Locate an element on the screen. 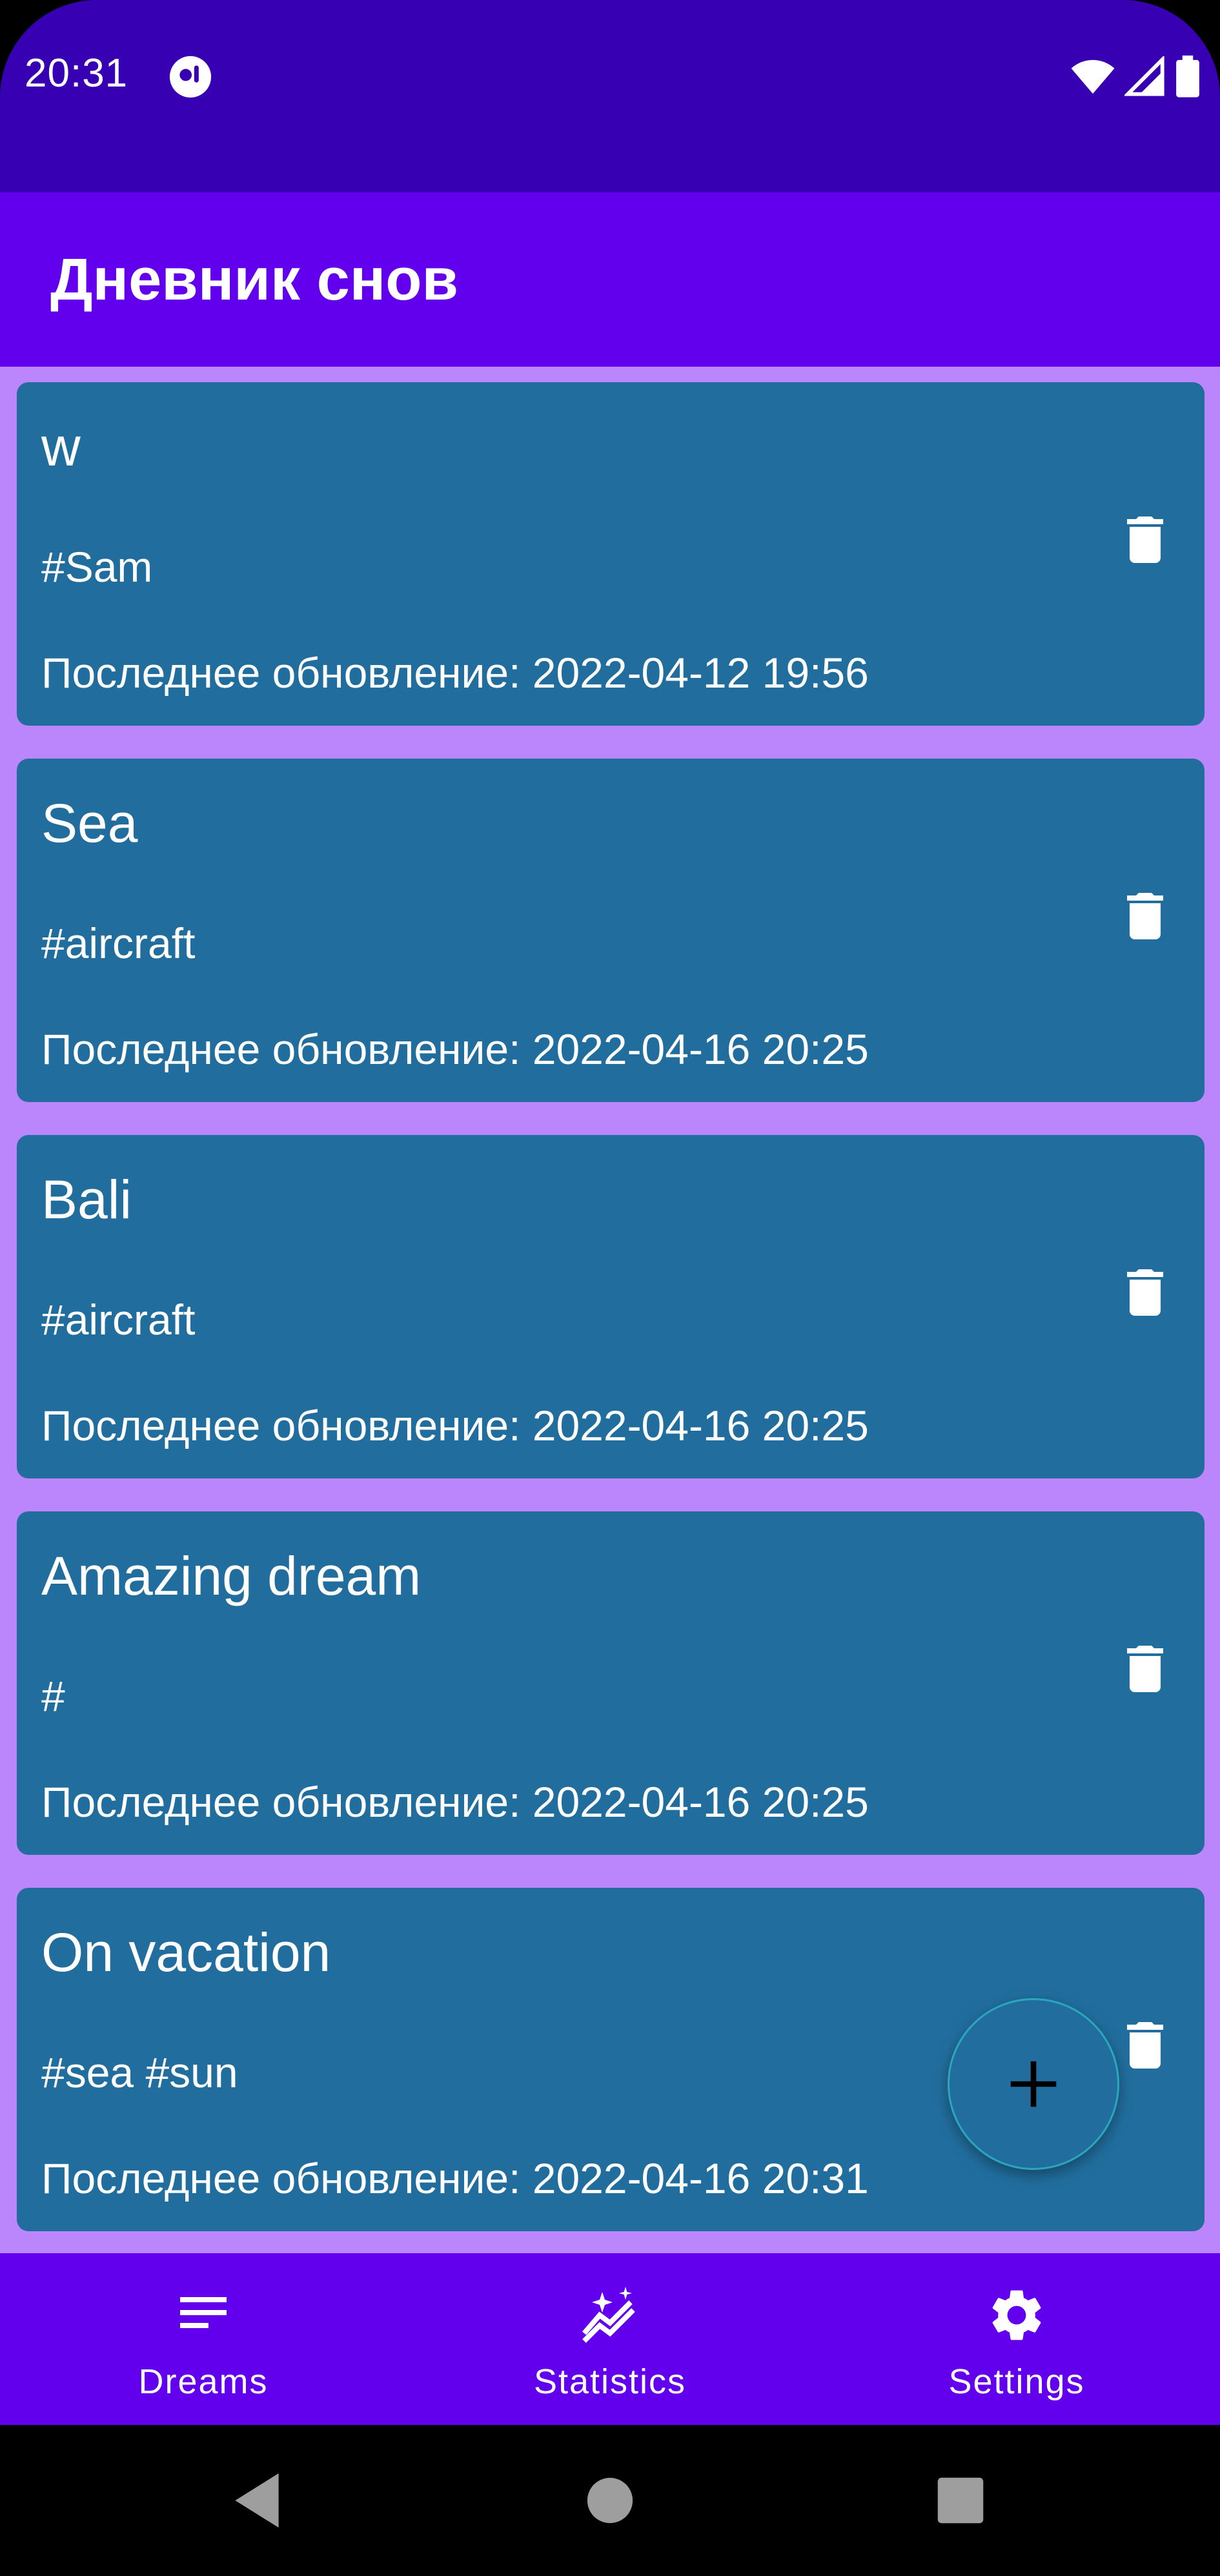 The image size is (1220, 2576). dream-title: Bali is located at coordinates (86, 1199).